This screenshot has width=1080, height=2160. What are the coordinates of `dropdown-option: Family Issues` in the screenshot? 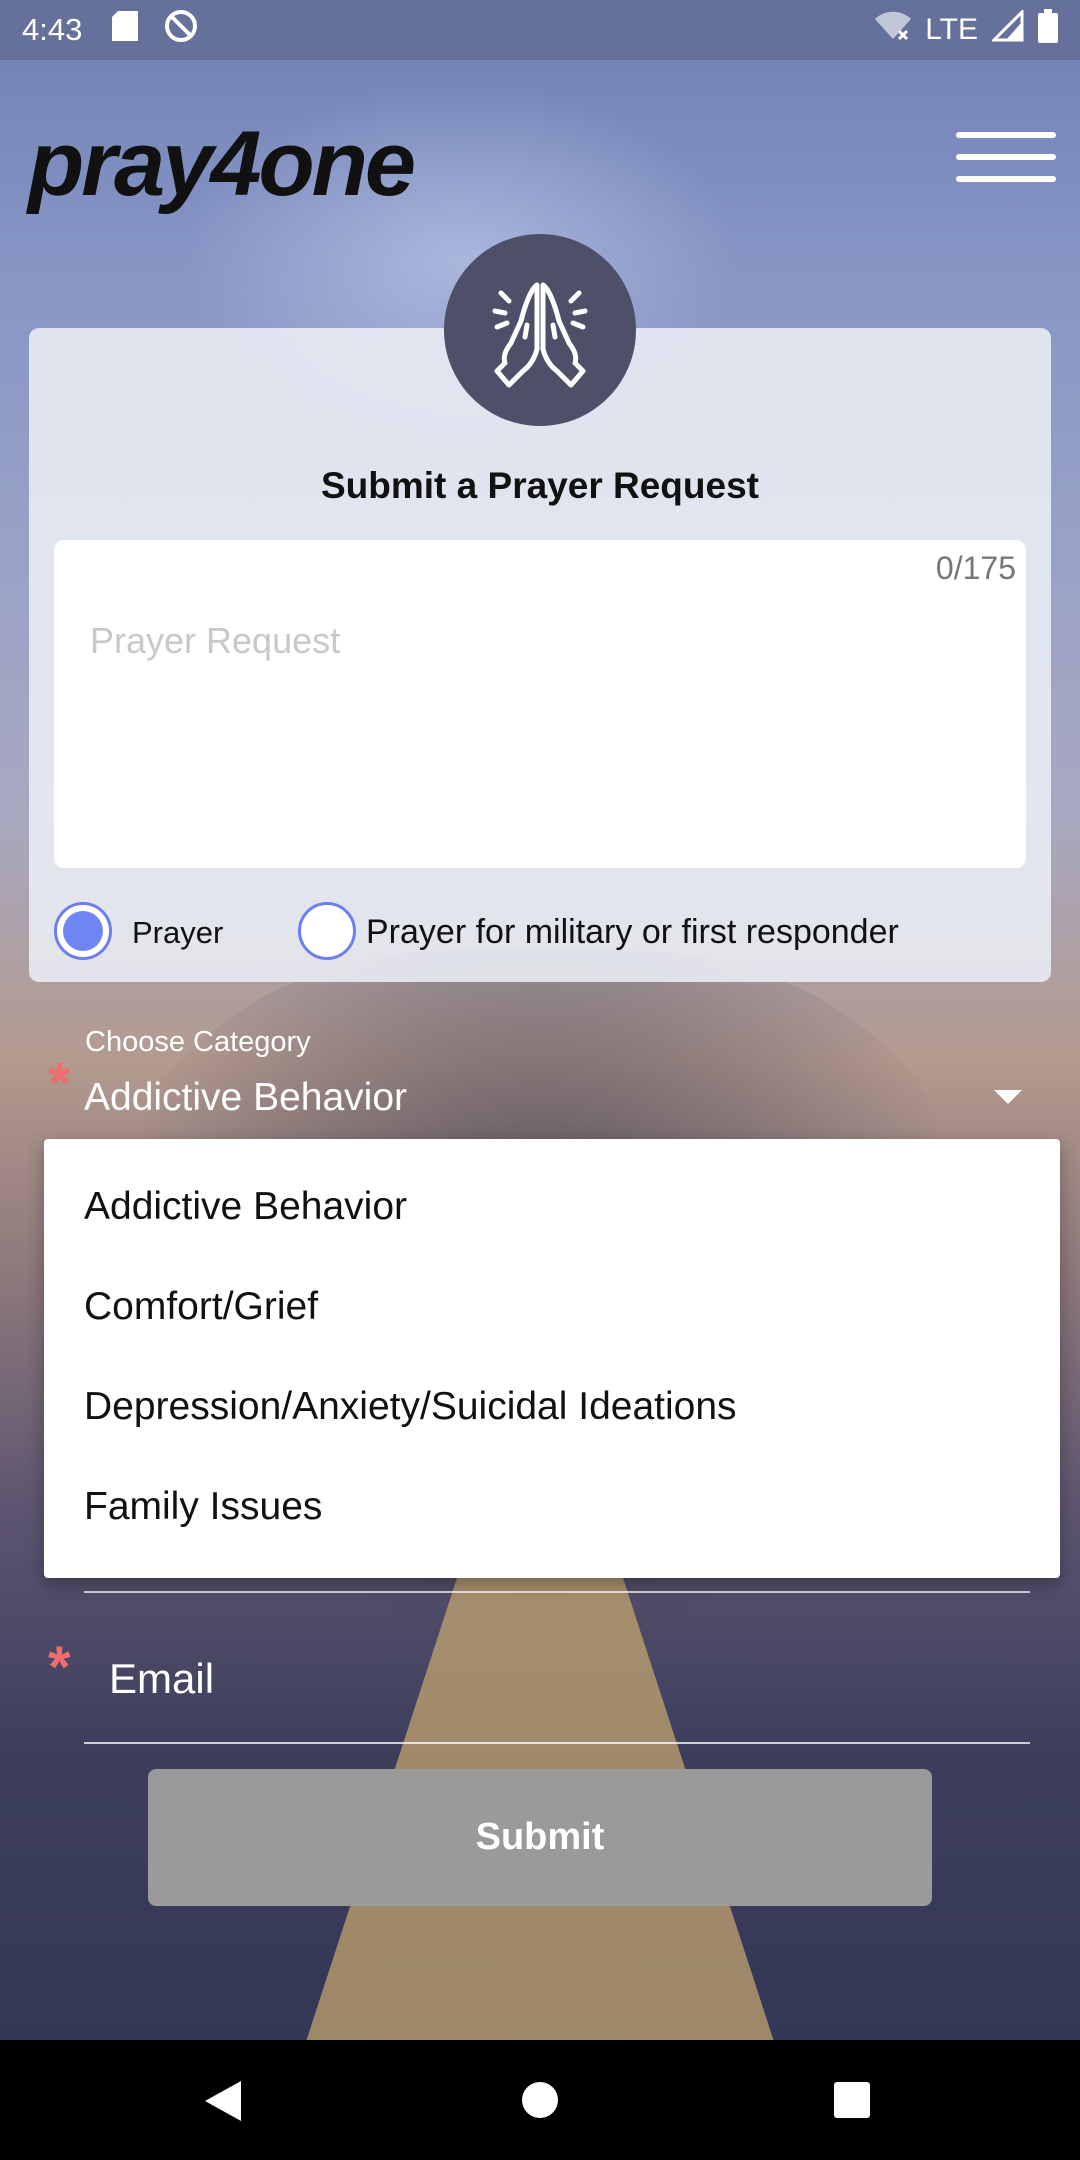 It's located at (552, 1535).